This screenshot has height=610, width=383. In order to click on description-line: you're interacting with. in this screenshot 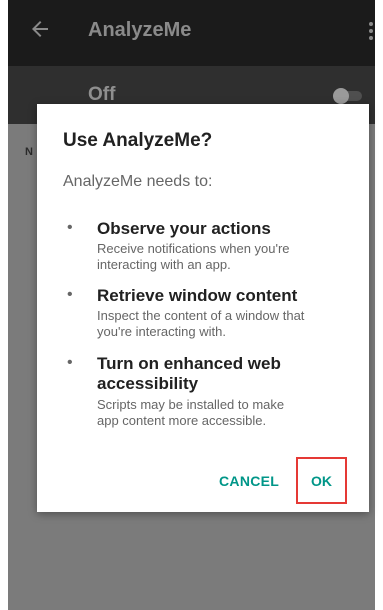, I will do `click(161, 331)`.